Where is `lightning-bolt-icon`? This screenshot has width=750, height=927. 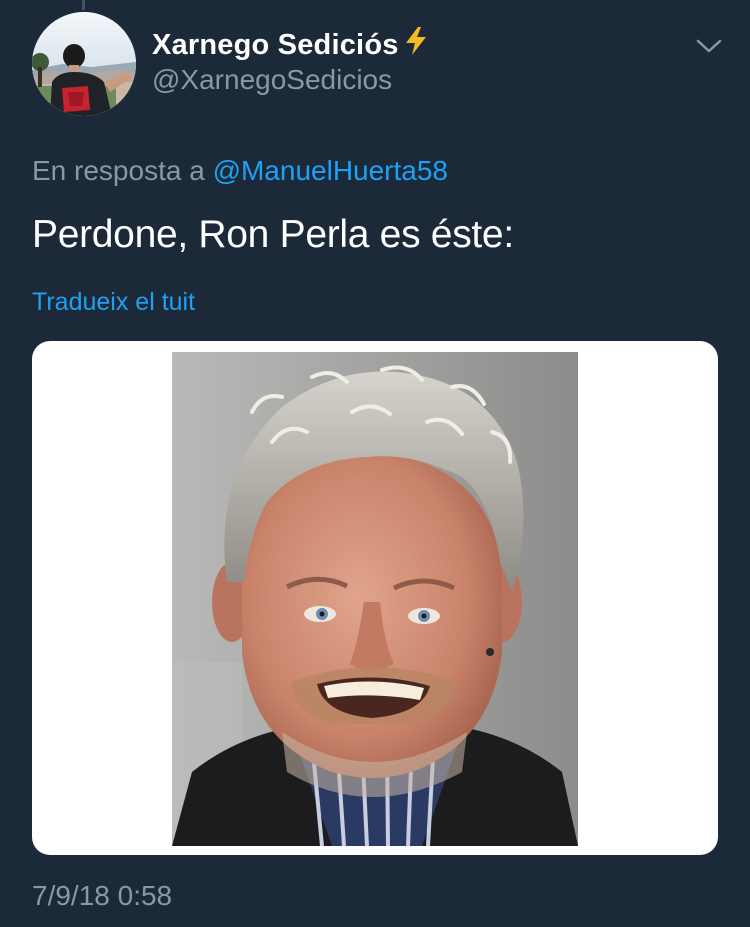
lightning-bolt-icon is located at coordinates (416, 45).